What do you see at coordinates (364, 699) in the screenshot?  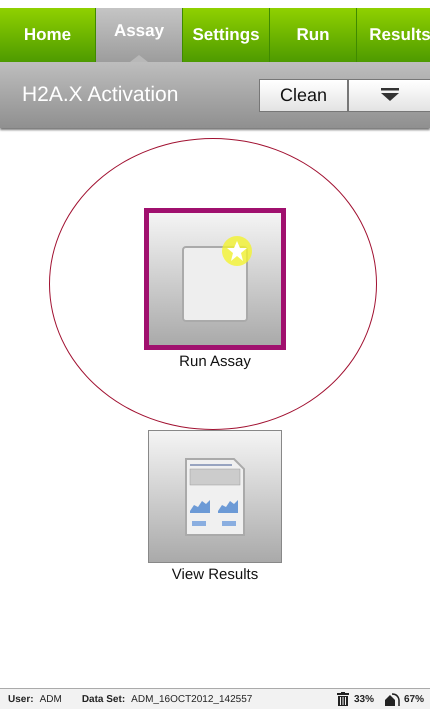 I see `trash-percent: 33%` at bounding box center [364, 699].